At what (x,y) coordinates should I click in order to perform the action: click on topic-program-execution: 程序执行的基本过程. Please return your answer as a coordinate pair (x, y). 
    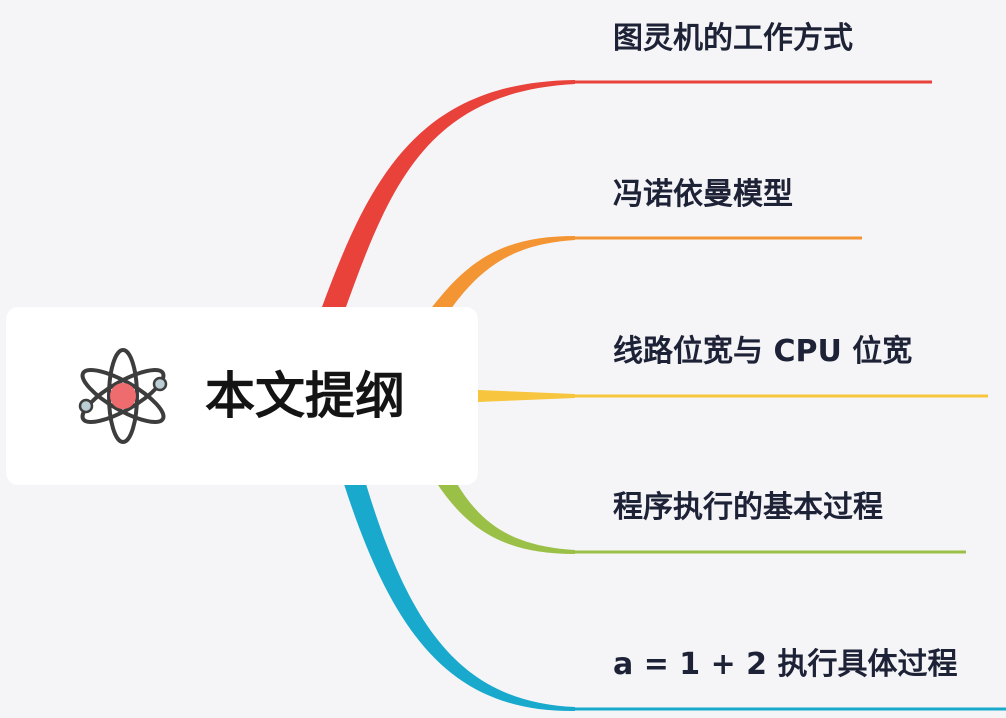
    Looking at the image, I should click on (748, 508).